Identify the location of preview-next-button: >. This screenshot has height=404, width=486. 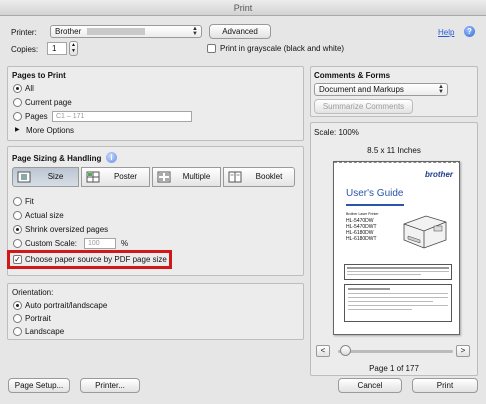
(463, 351).